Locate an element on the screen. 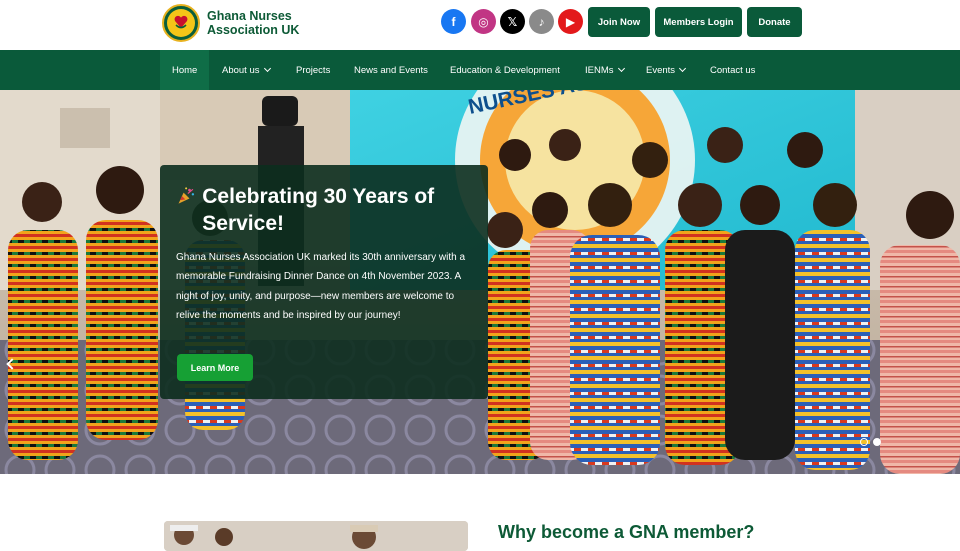 The width and height of the screenshot is (960, 551). nav-label: Events is located at coordinates (661, 70).